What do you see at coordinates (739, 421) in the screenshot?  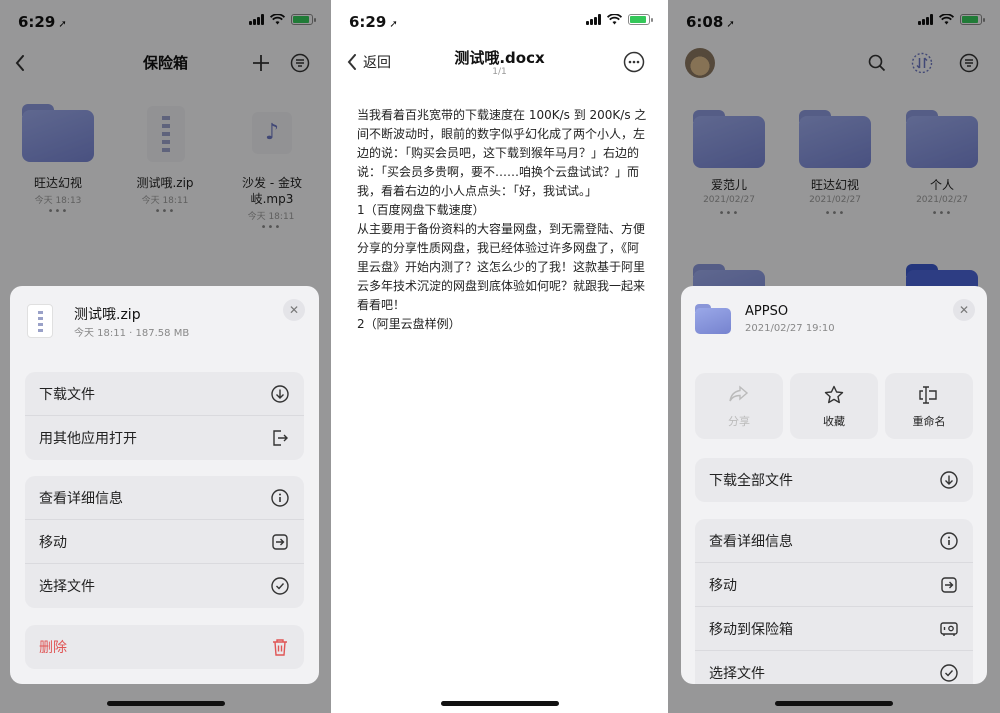 I see `action-label: 分享` at bounding box center [739, 421].